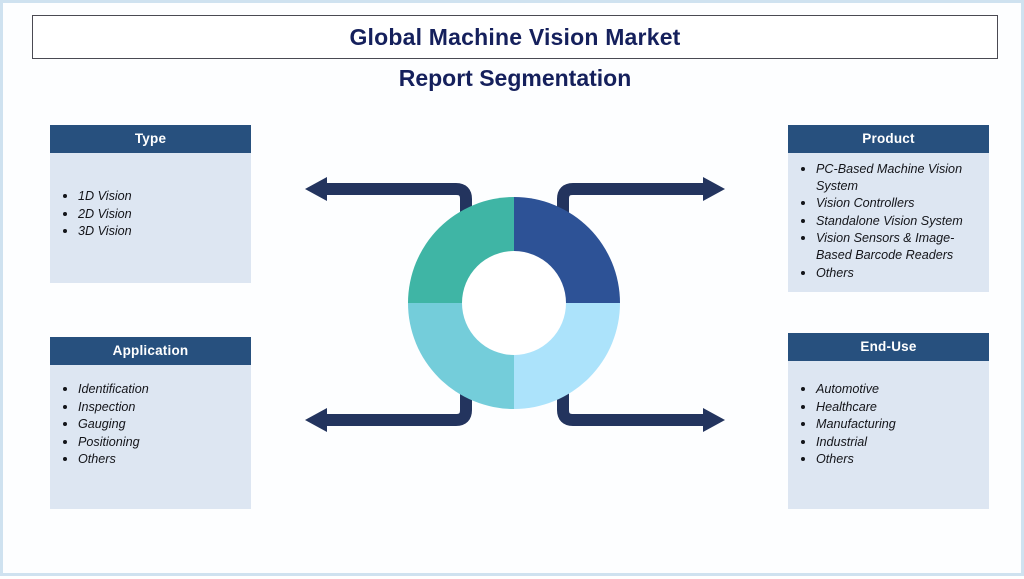  I want to click on arrow-top-left-head, so click(316, 189).